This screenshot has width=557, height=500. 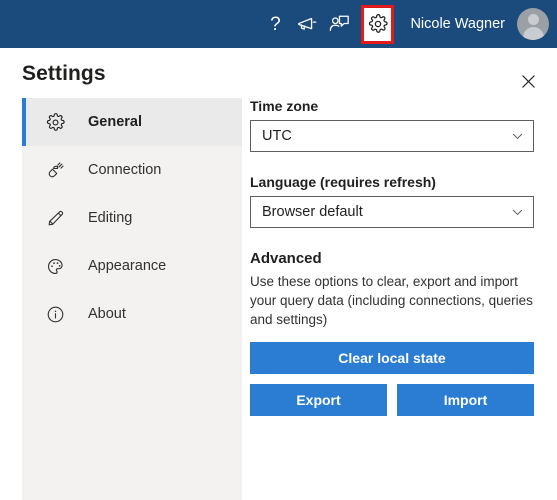 I want to click on clear-local-state-button: Clear local state, so click(x=392, y=358).